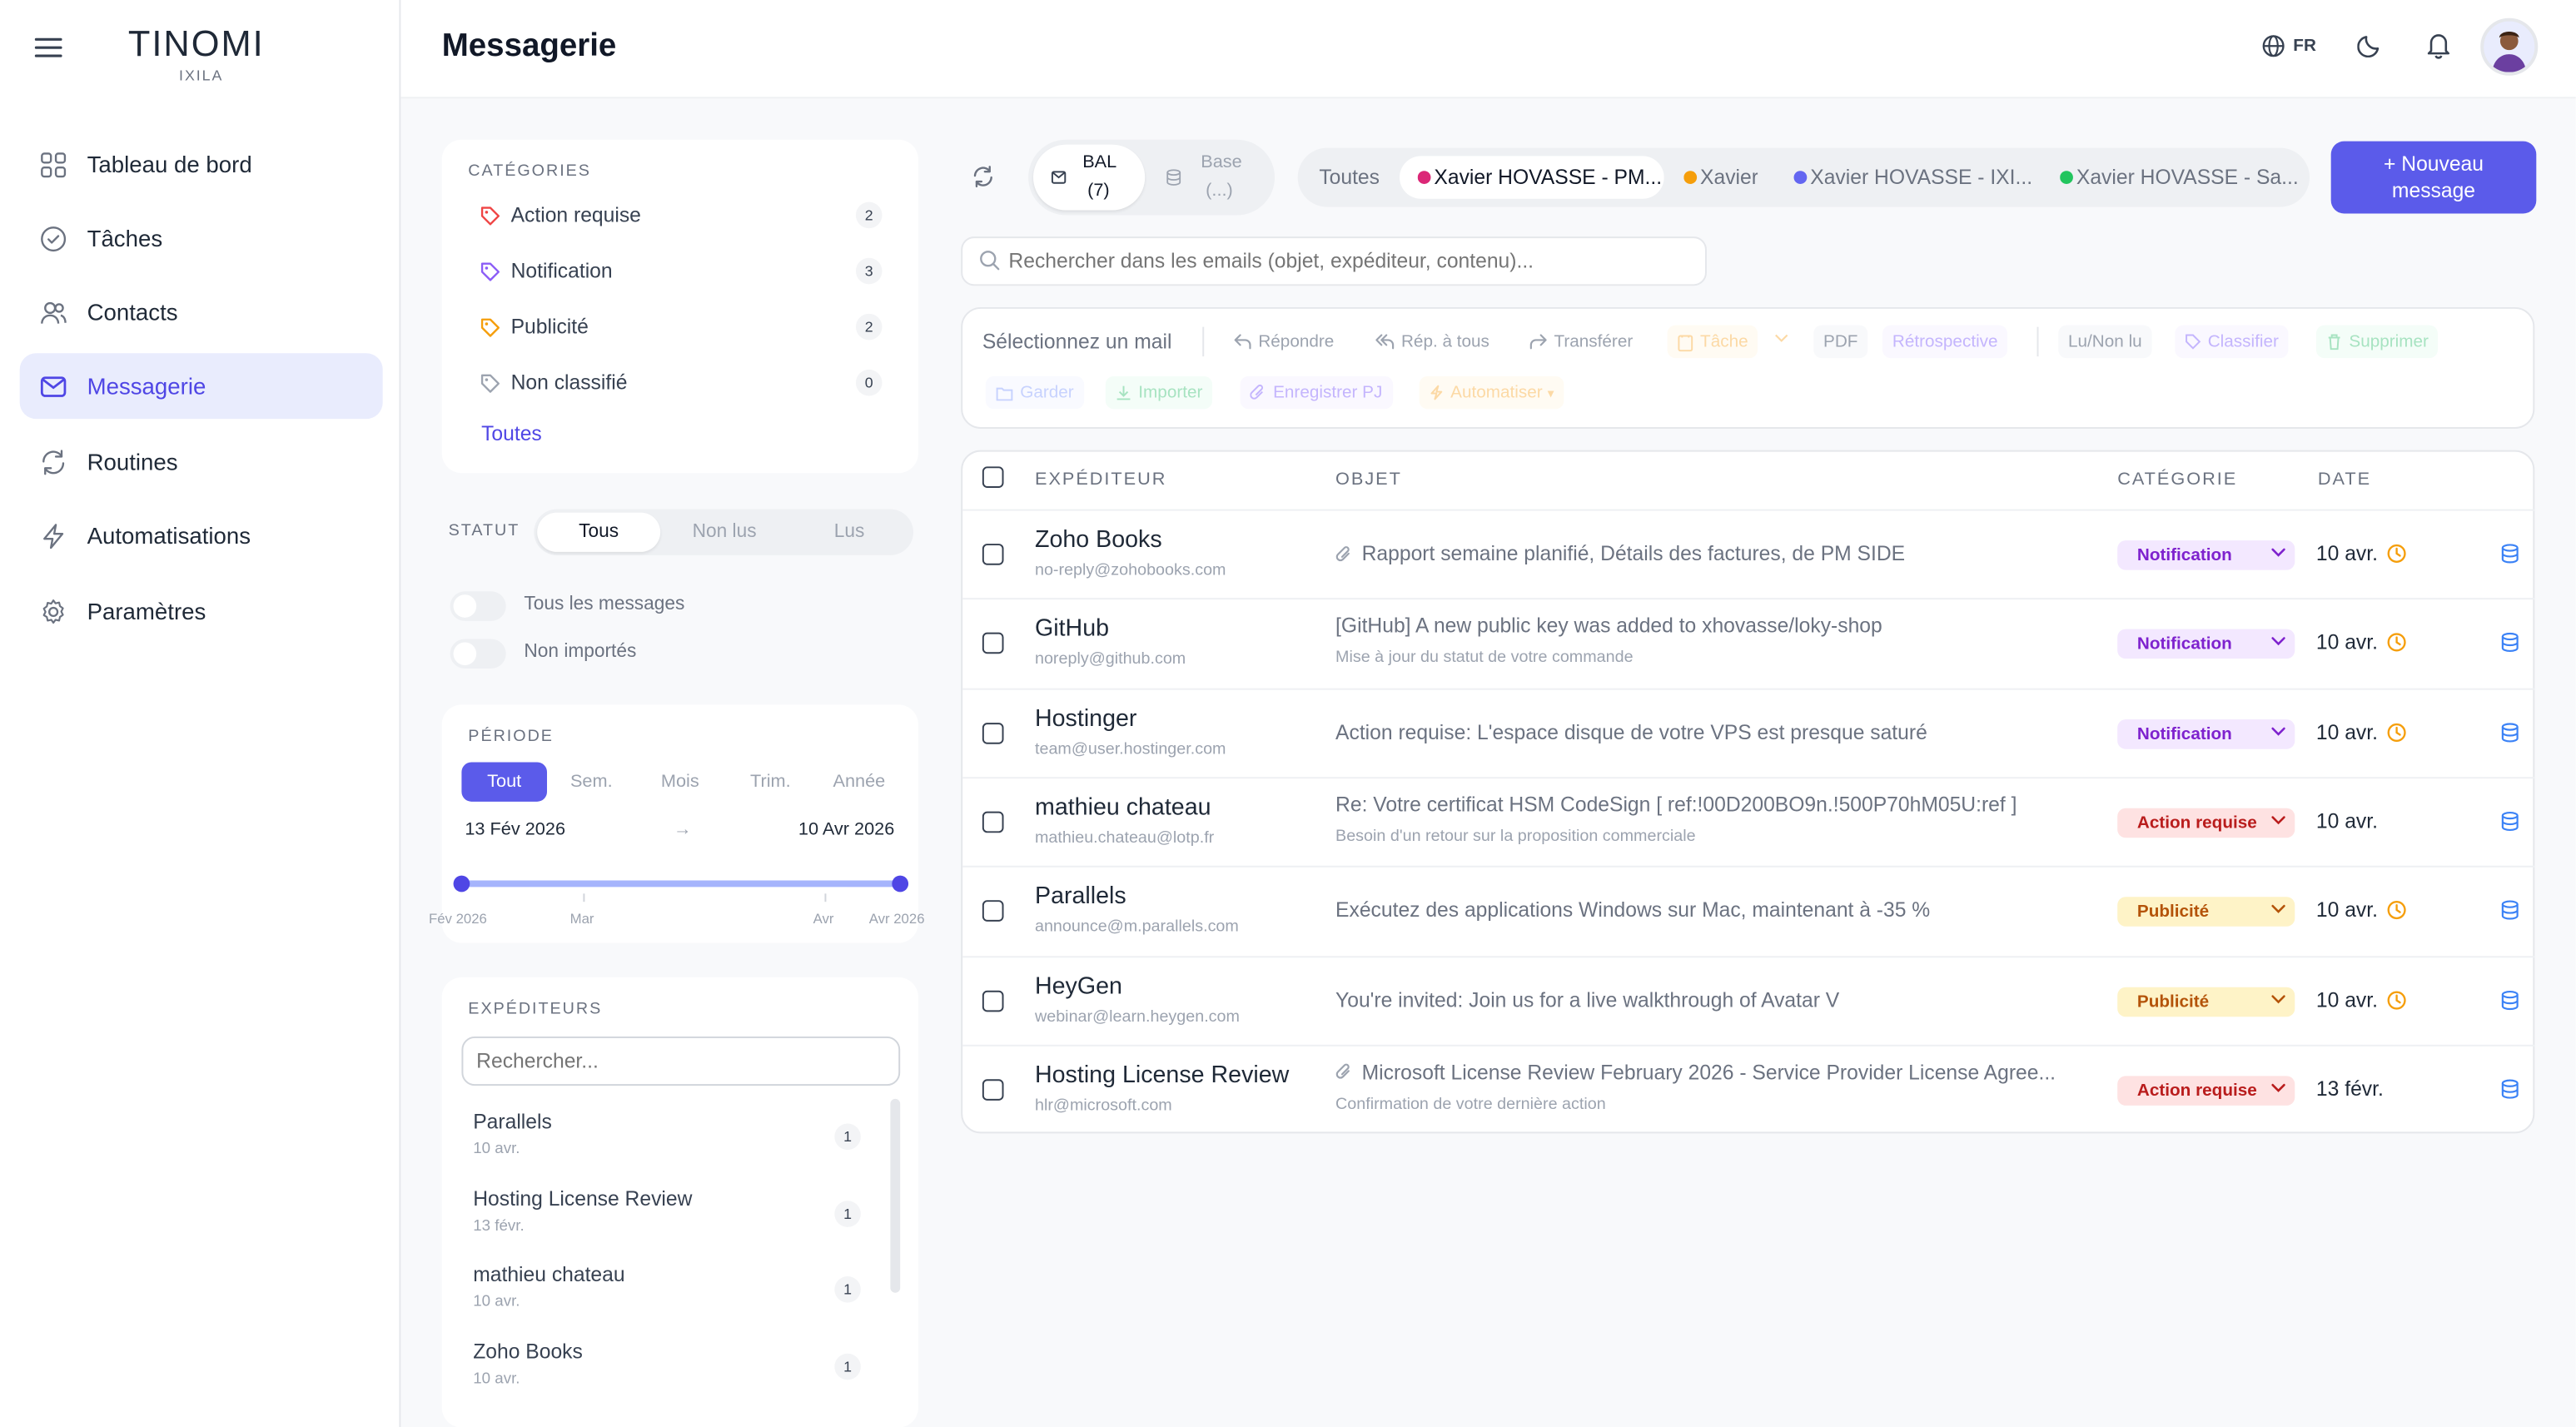 The image size is (2576, 1427). What do you see at coordinates (511, 434) in the screenshot?
I see `all-categories-link: Toutes` at bounding box center [511, 434].